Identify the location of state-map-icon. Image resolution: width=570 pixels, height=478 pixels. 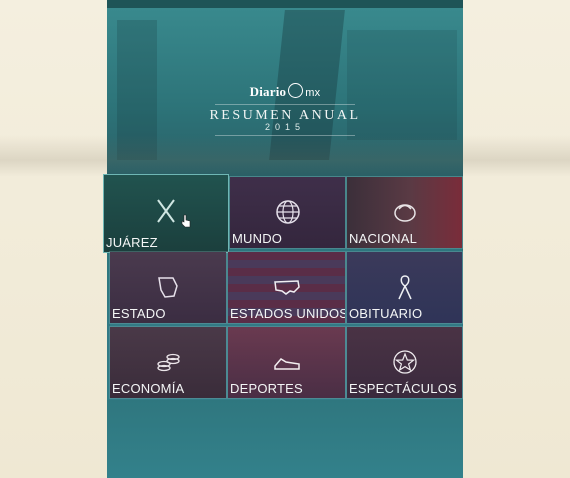
(168, 287).